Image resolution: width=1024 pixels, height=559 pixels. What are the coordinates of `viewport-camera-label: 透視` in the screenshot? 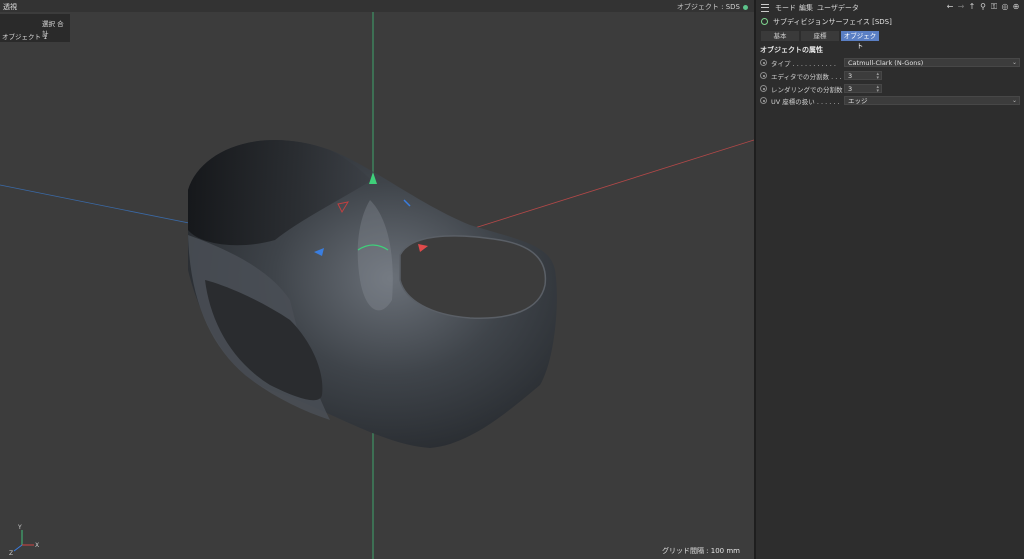 It's located at (10, 7).